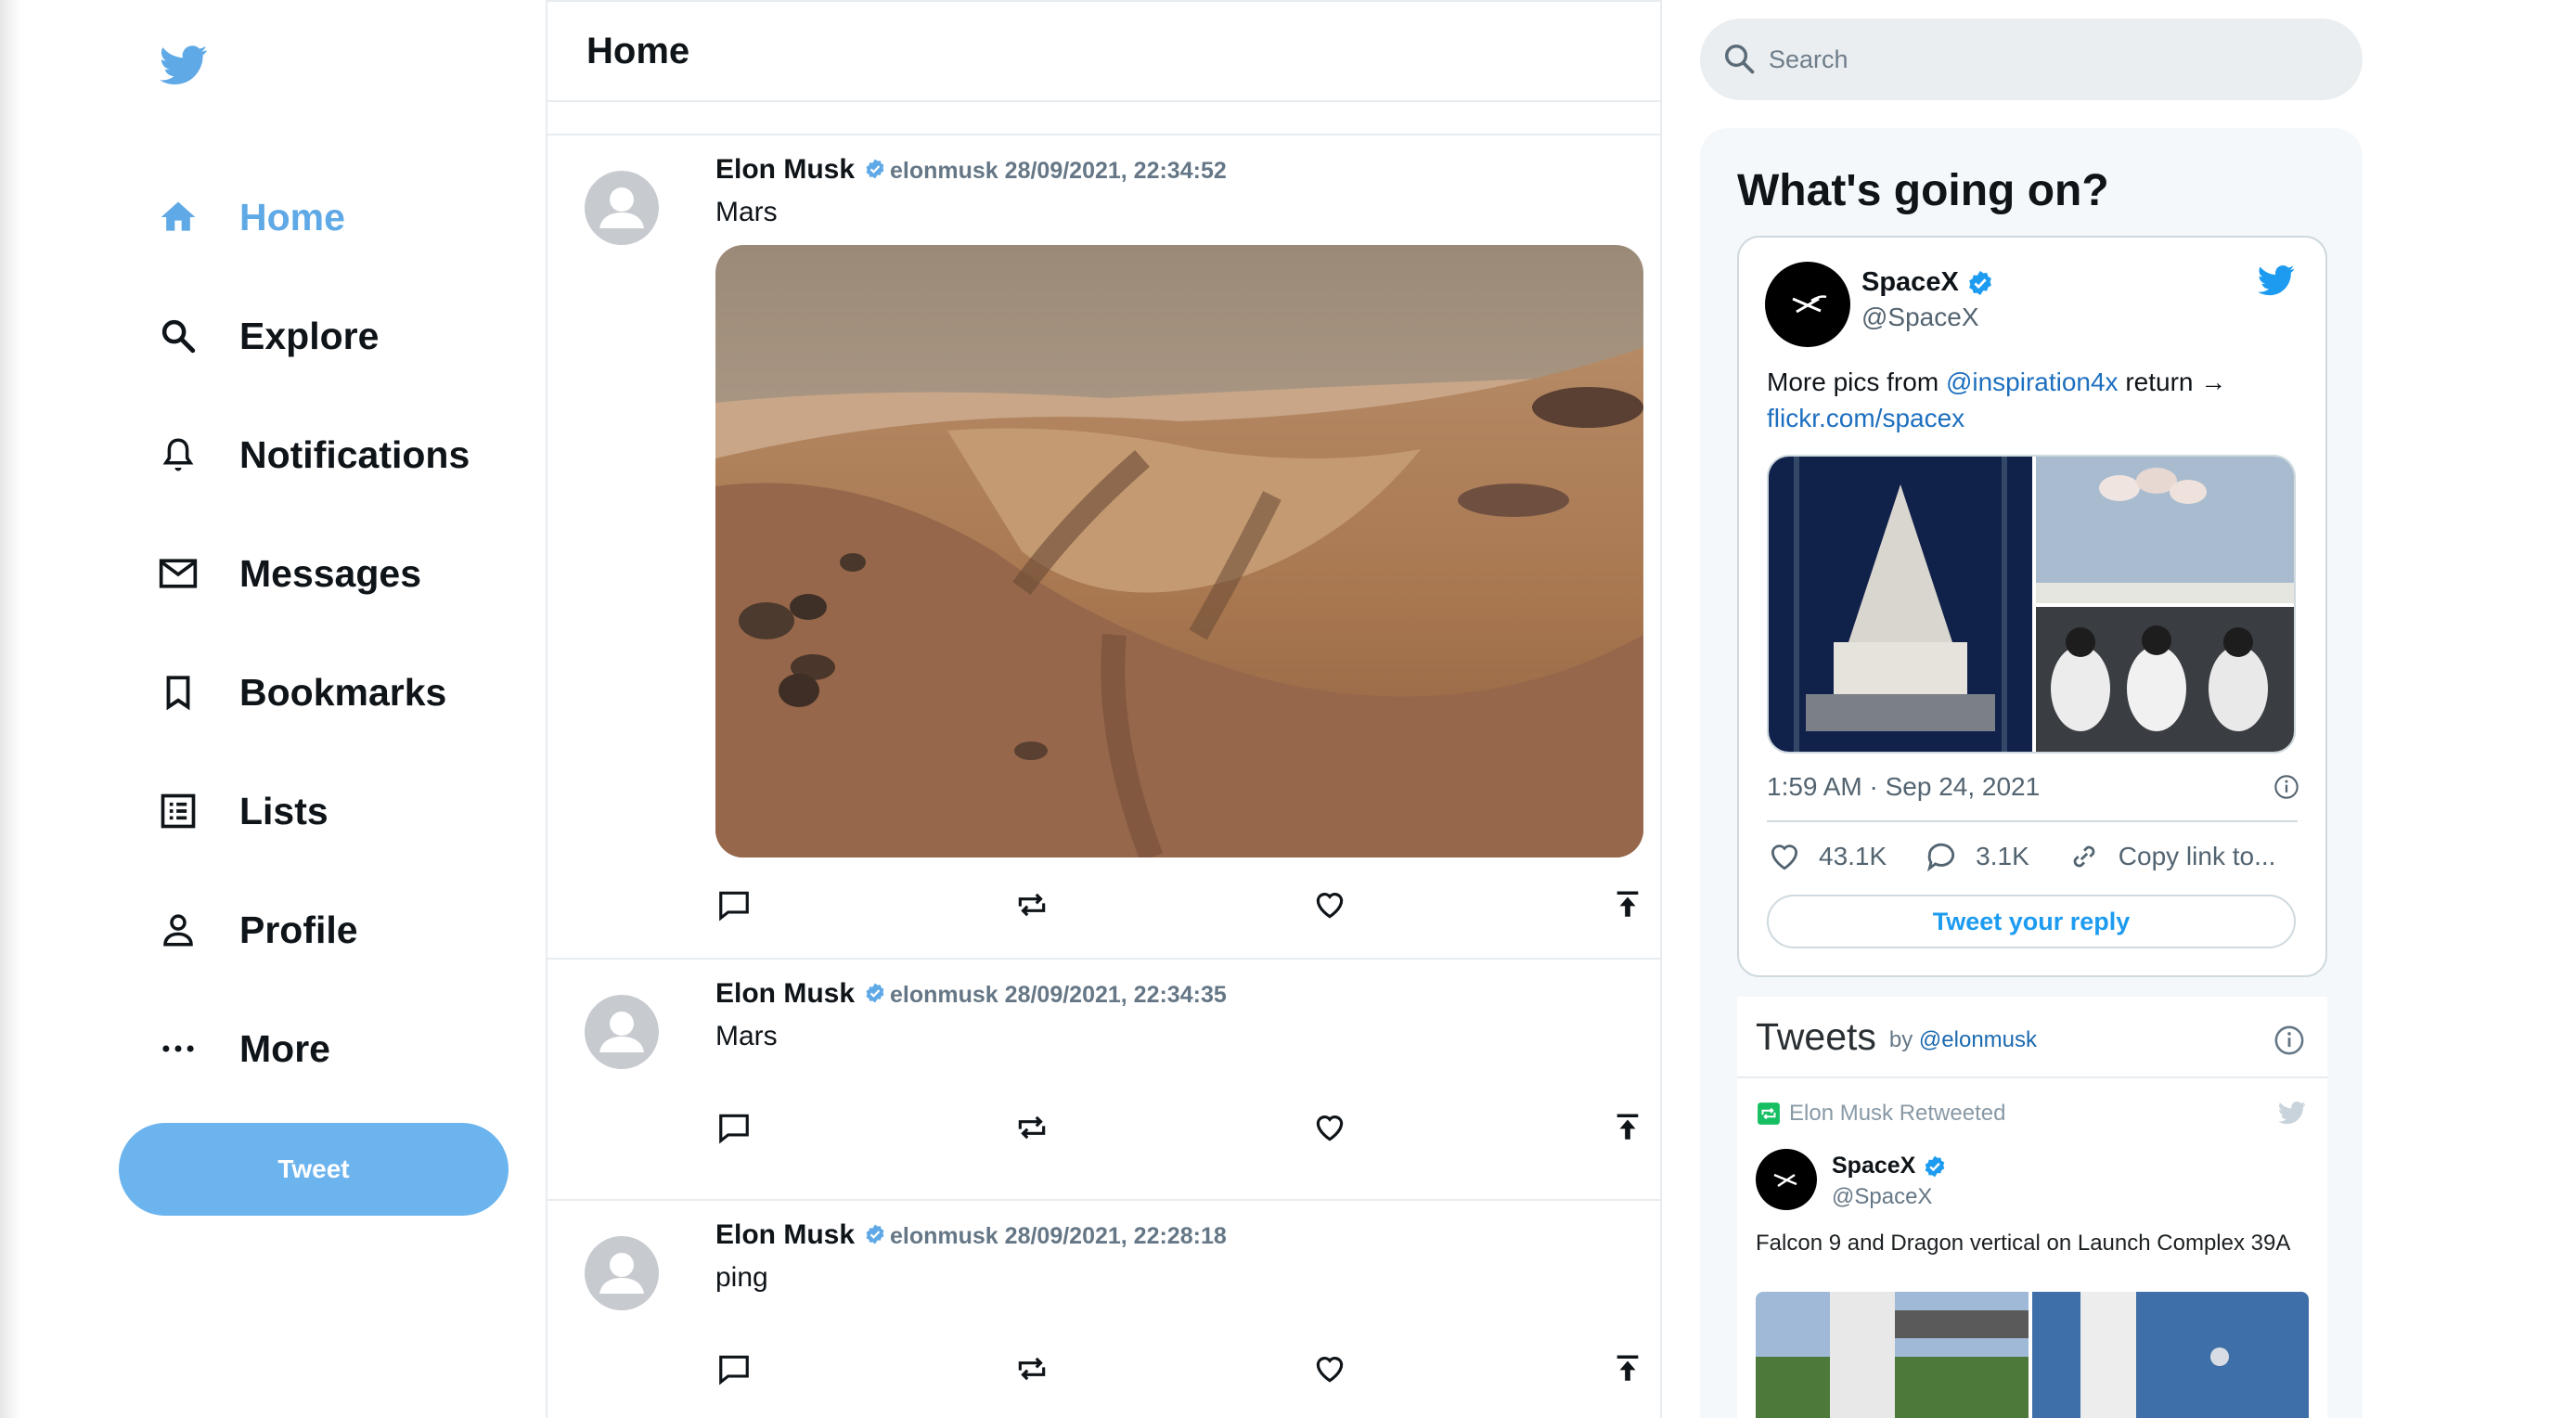  Describe the element at coordinates (1900, 1039) in the screenshot. I see `by-label: by` at that location.